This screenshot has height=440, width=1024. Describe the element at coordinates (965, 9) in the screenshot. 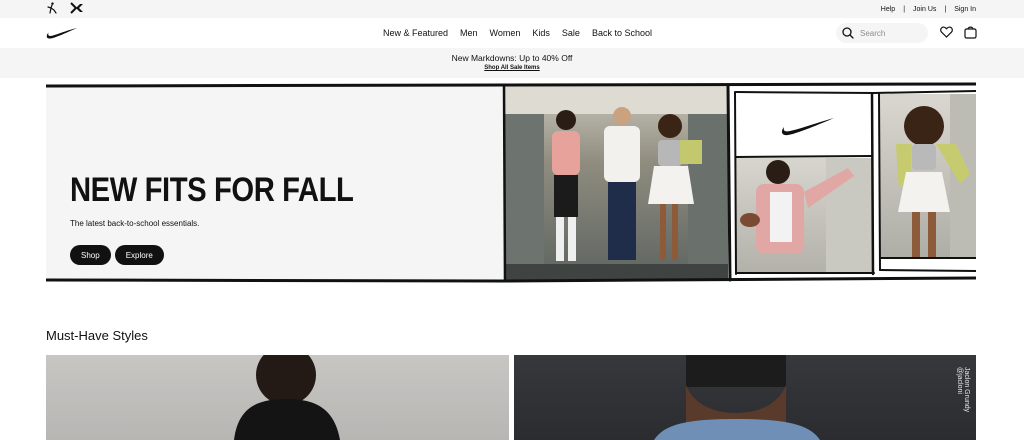

I see `sign-in-link: Sign In` at that location.